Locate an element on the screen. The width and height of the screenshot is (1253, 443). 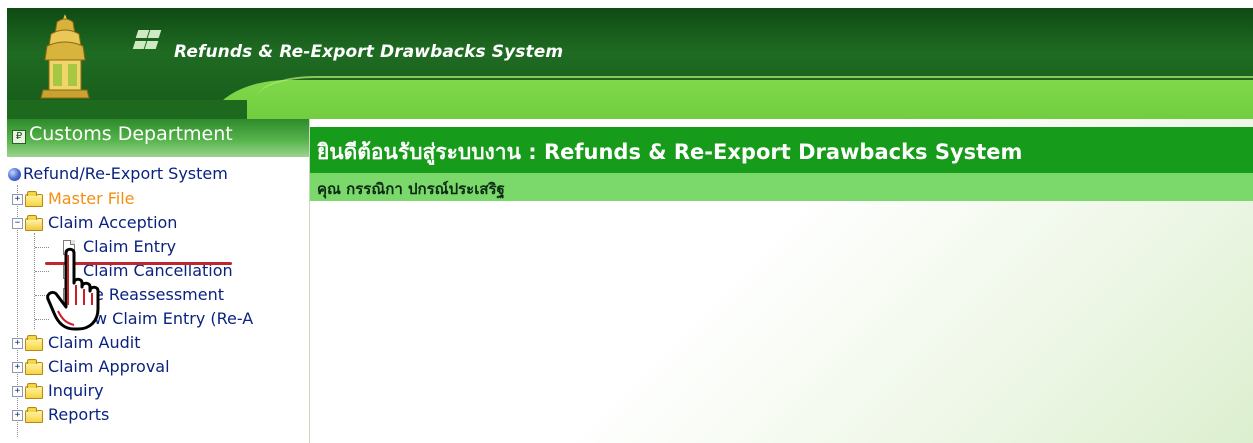
tree-item-label: Claim Acception is located at coordinates (113, 222).